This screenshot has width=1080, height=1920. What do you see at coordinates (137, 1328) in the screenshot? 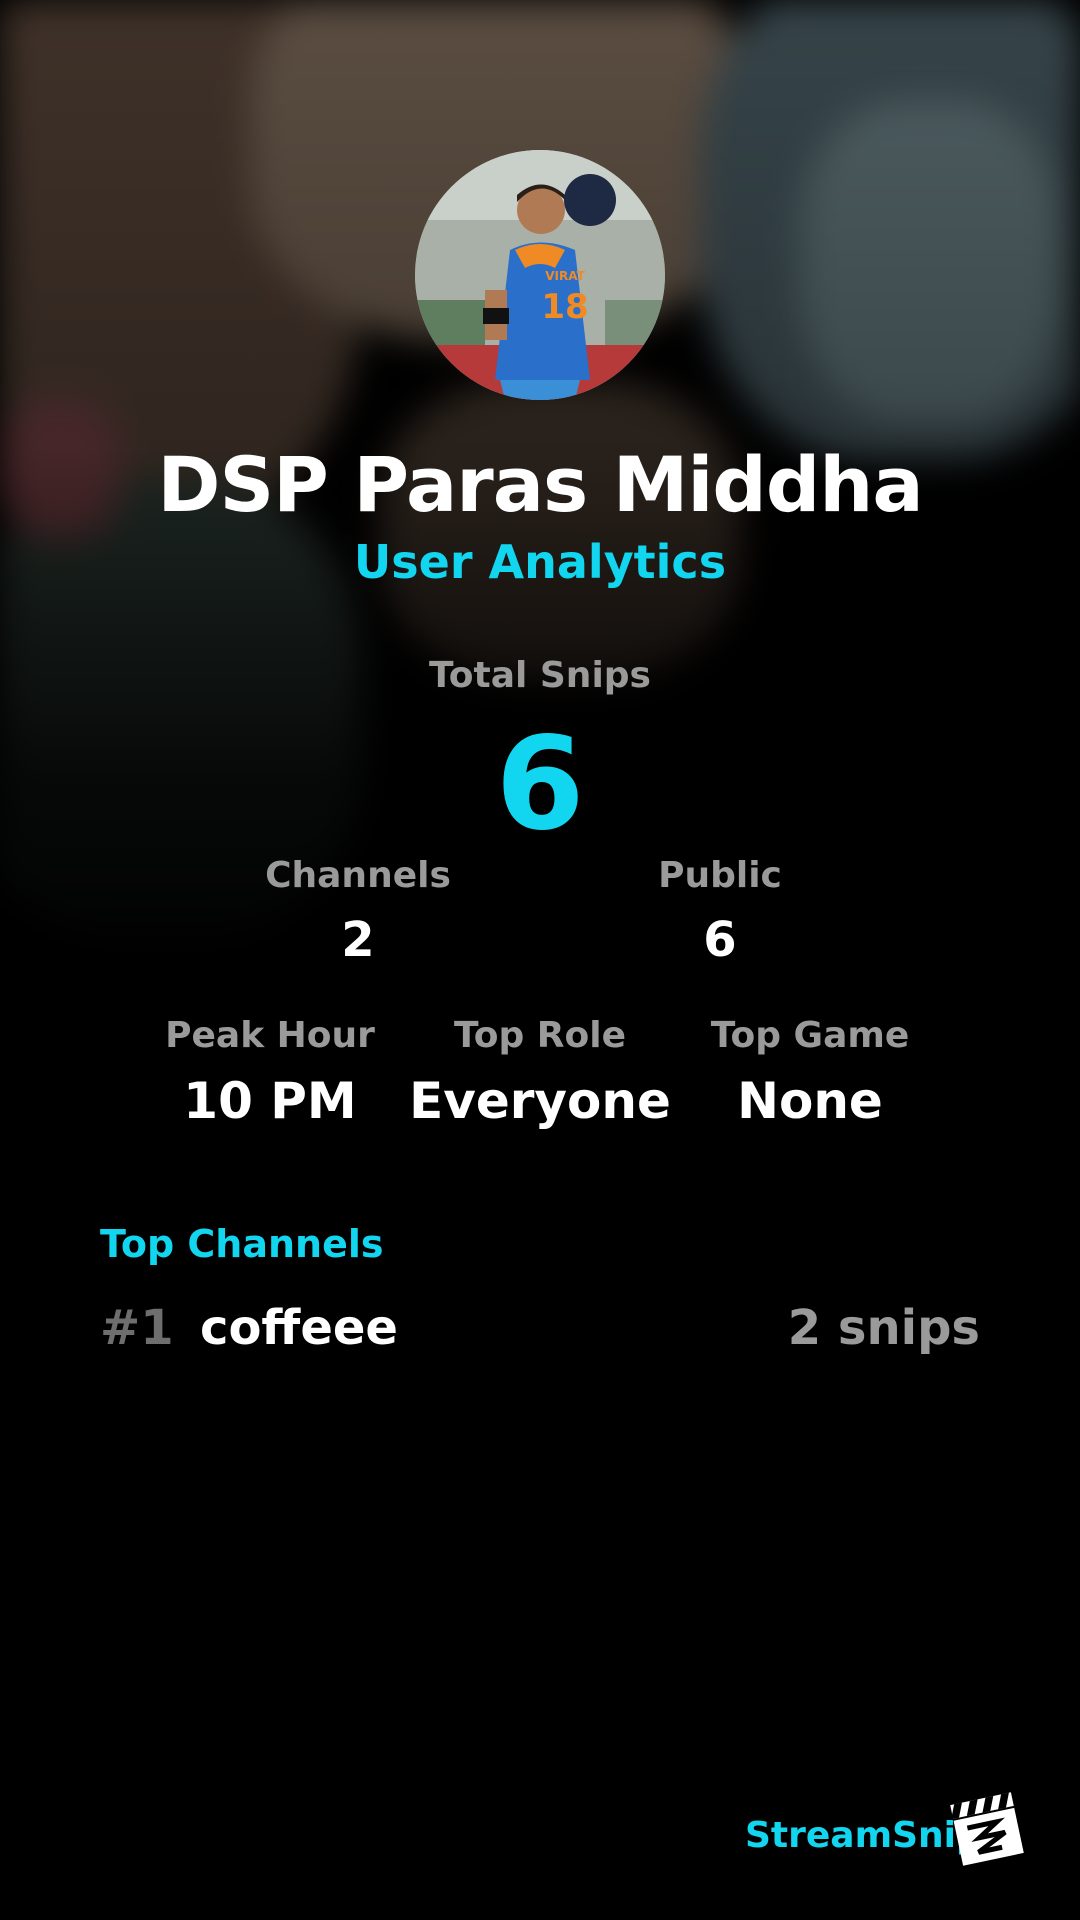
I see `channel-rank: #1` at bounding box center [137, 1328].